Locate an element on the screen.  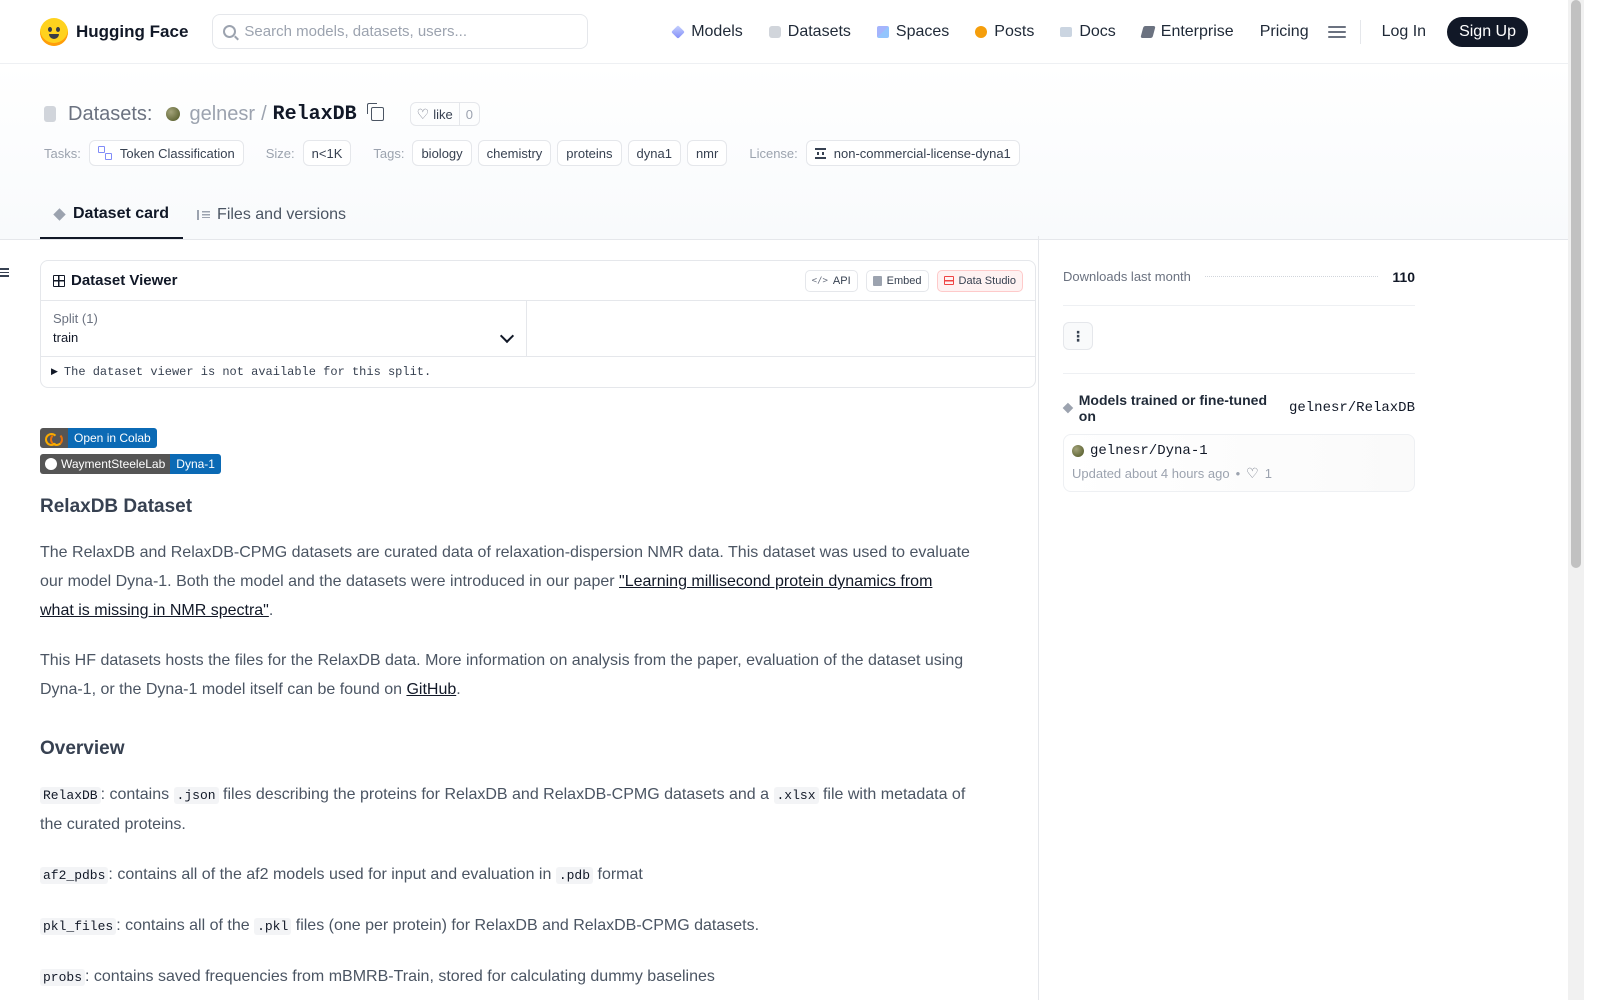
spaces-icon is located at coordinates (882, 31).